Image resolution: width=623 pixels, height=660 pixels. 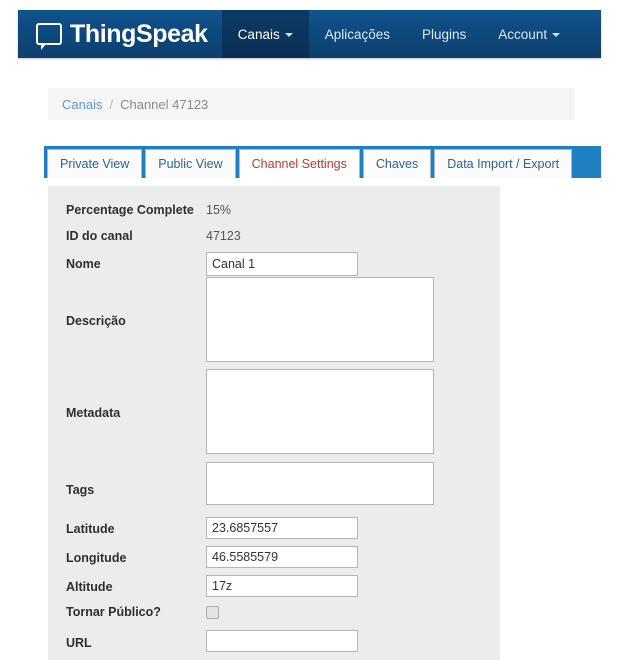 I want to click on speech-bubble-icon, so click(x=49, y=36).